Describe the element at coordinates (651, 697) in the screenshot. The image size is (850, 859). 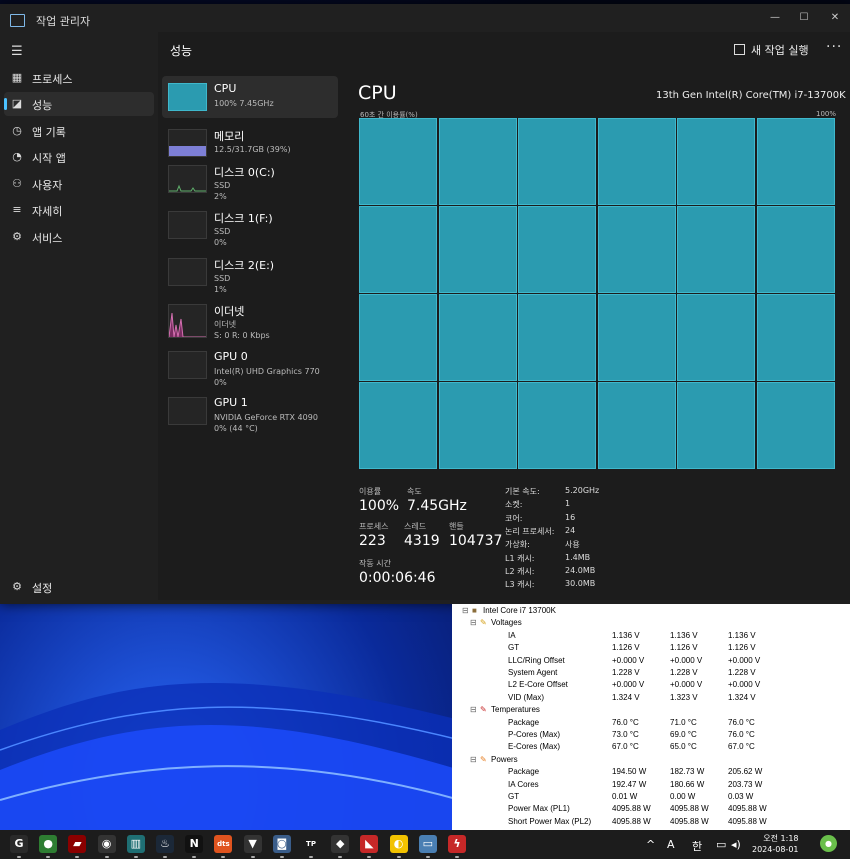
I see `sensor-row: VID (Max) 1.324 V 1.323 V 1.324 V` at that location.